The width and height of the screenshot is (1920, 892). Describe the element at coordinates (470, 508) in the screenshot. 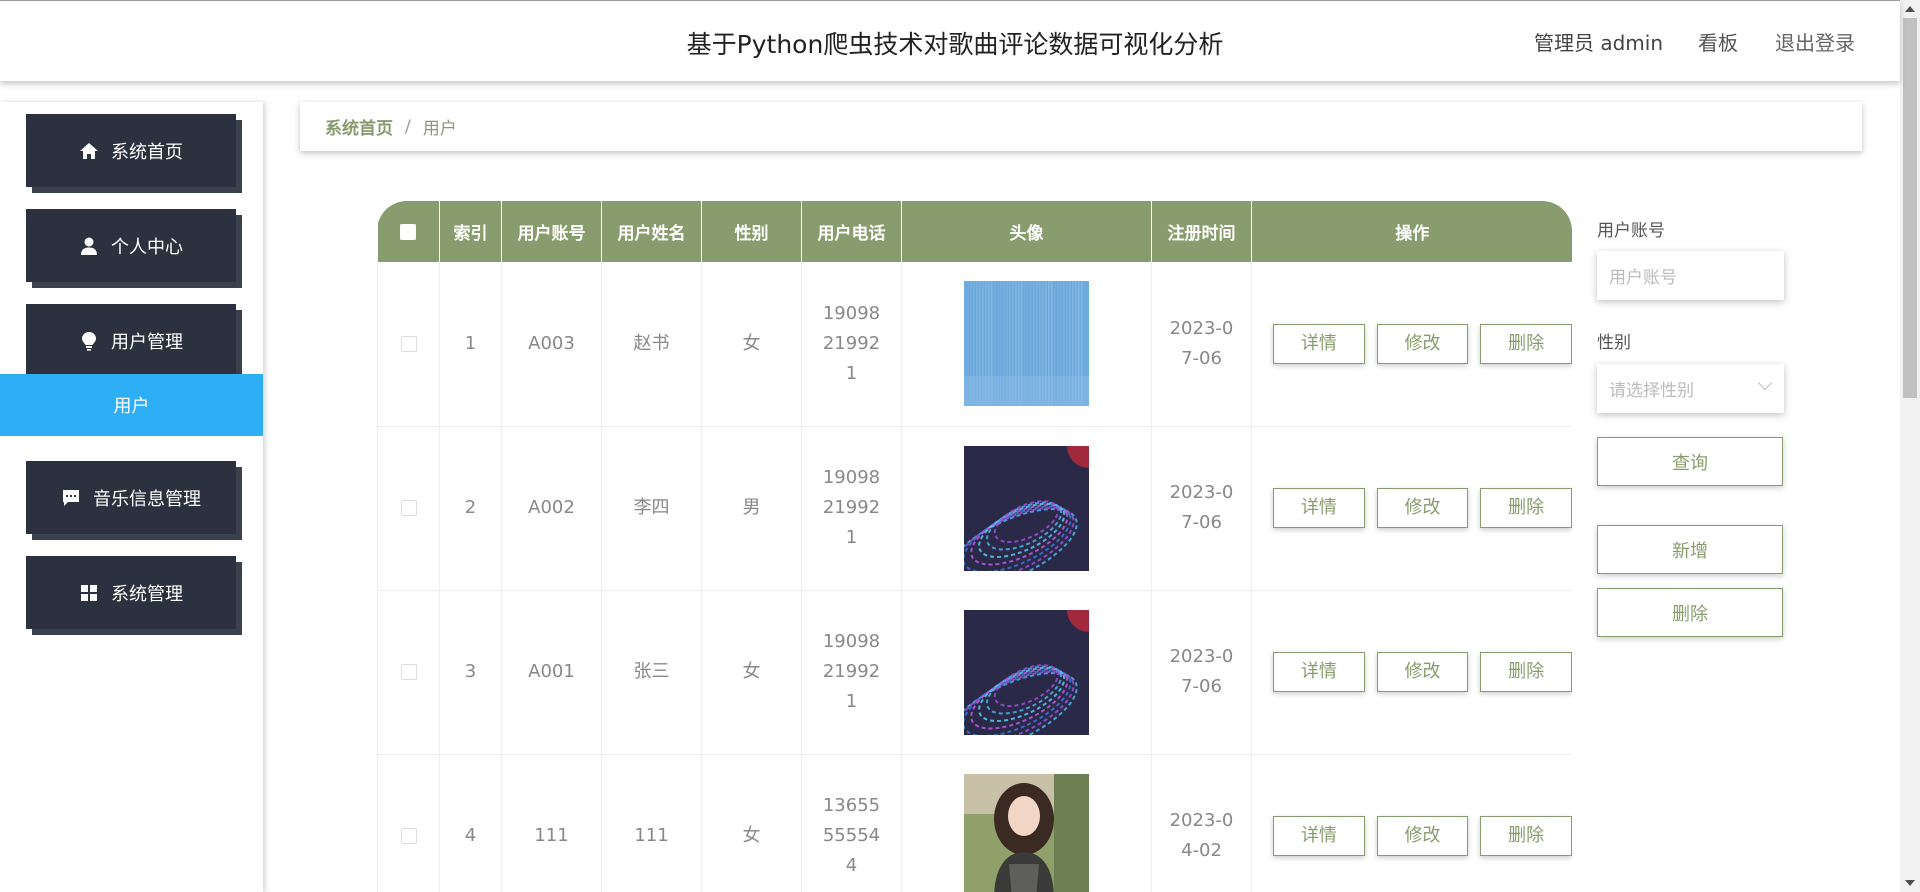

I see `index-cell: 2` at that location.